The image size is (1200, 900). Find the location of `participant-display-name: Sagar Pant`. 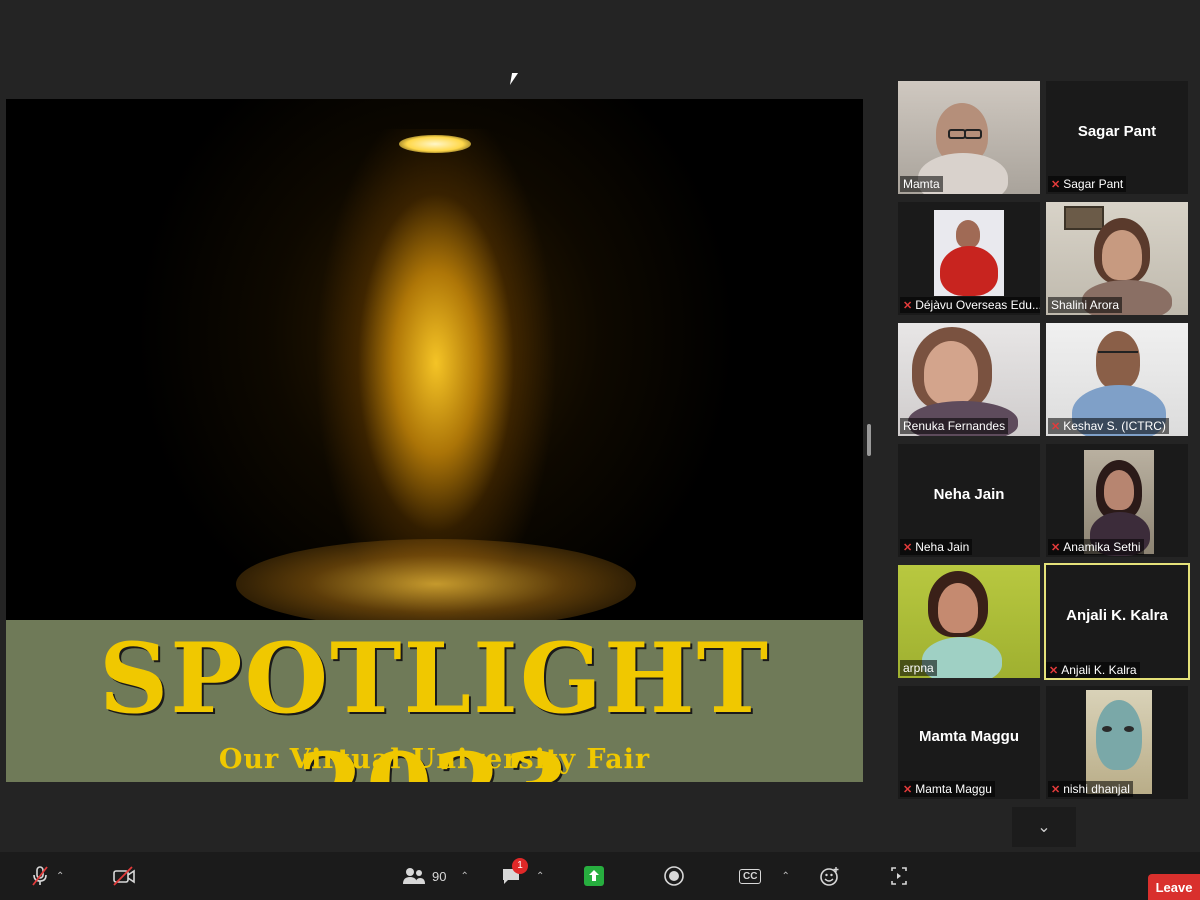

participant-display-name: Sagar Pant is located at coordinates (1117, 131).